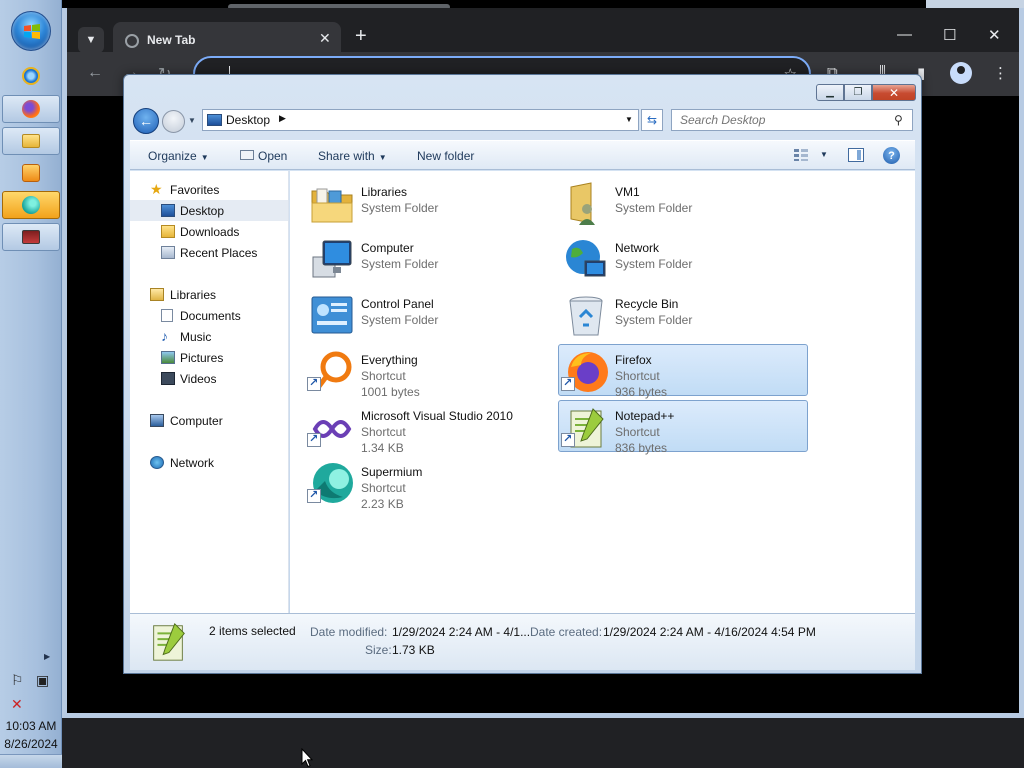 This screenshot has height=768, width=1024. Describe the element at coordinates (157, 462) in the screenshot. I see `network-icon` at that location.